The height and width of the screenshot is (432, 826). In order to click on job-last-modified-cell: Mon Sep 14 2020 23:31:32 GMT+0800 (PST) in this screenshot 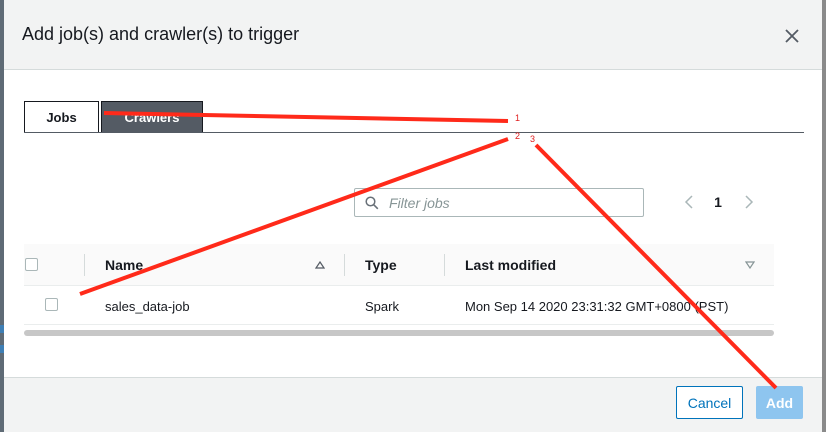, I will do `click(597, 306)`.